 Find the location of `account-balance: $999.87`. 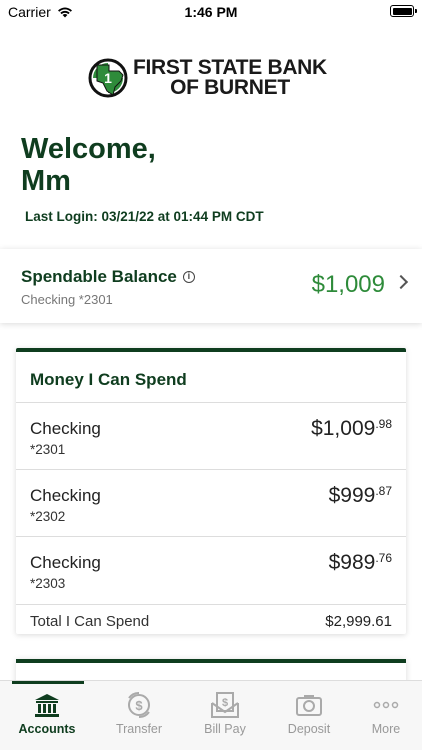

account-balance: $999.87 is located at coordinates (360, 495).